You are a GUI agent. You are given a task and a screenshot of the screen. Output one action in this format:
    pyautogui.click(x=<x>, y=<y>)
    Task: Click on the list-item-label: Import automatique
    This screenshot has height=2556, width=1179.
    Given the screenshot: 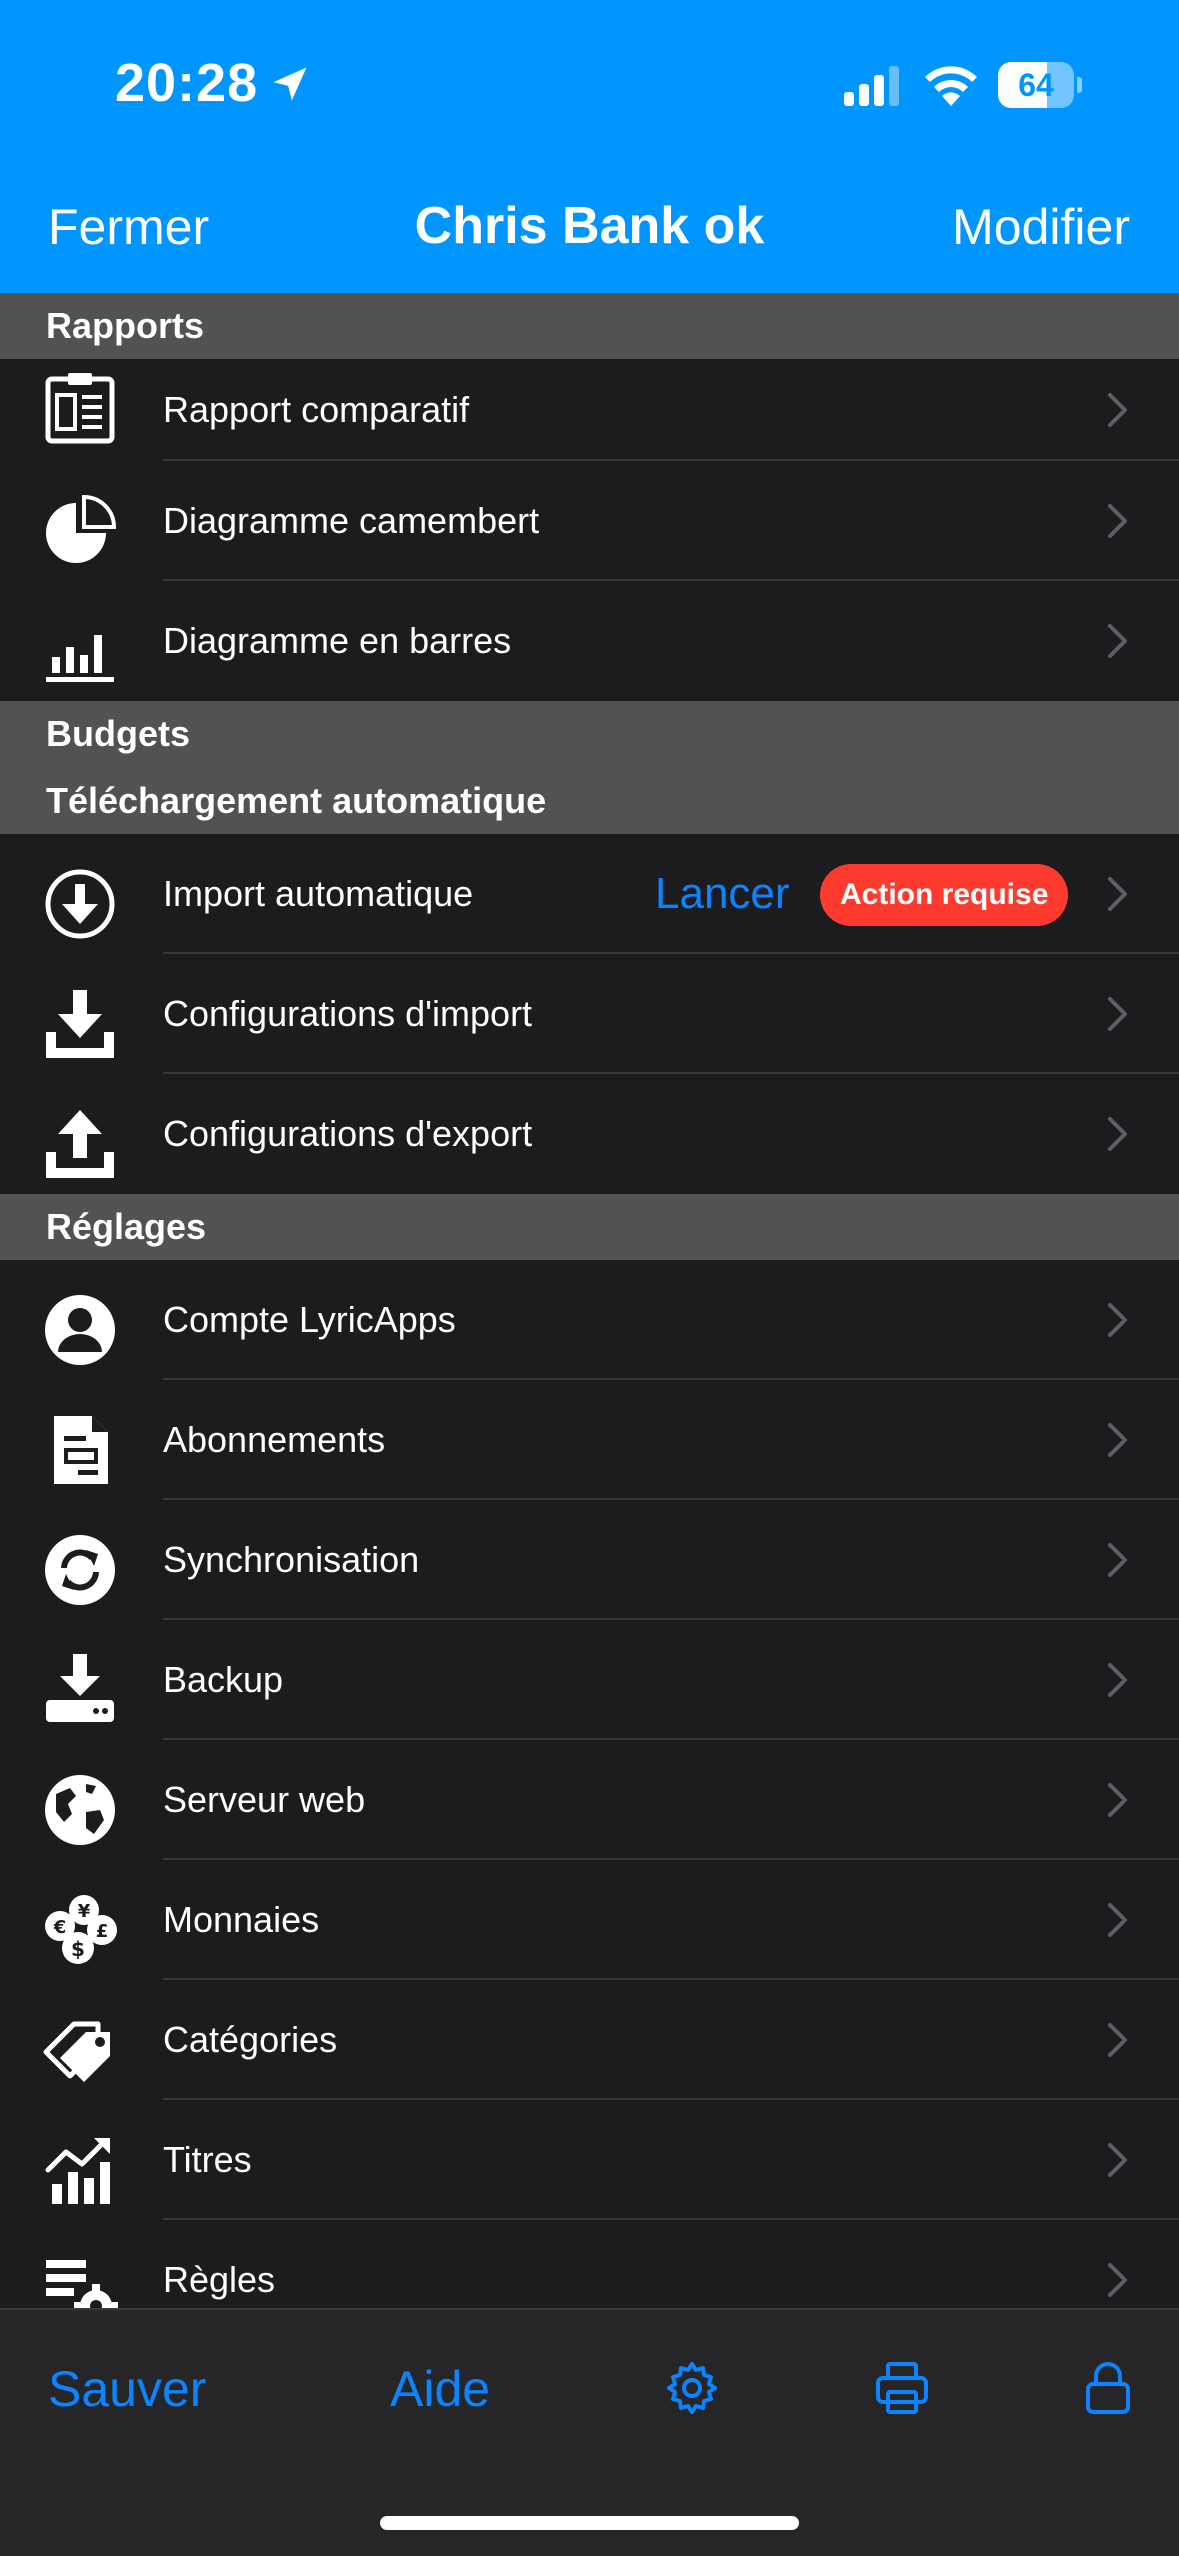 What is the action you would take?
    pyautogui.click(x=318, y=893)
    